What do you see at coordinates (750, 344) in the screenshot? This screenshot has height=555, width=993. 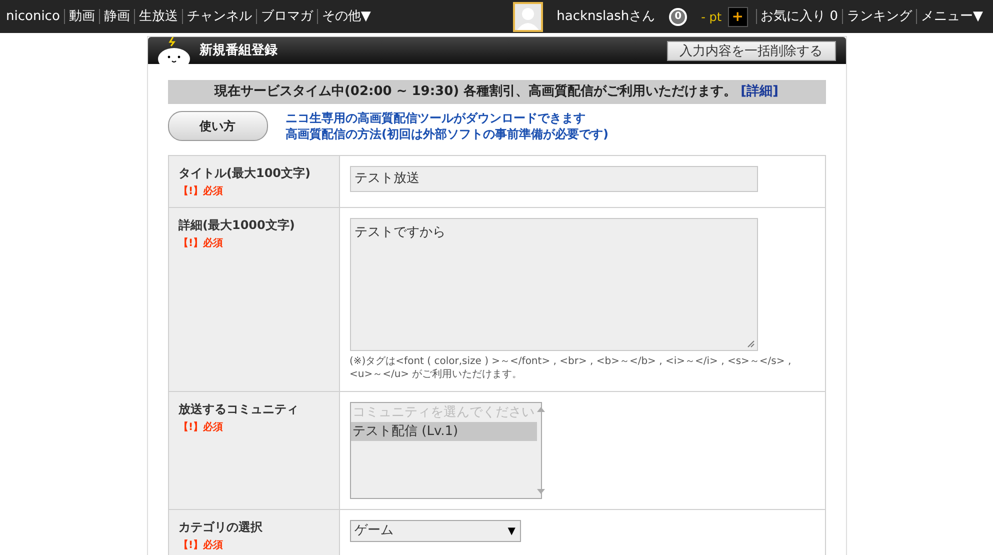 I see `resize-handle-icon` at bounding box center [750, 344].